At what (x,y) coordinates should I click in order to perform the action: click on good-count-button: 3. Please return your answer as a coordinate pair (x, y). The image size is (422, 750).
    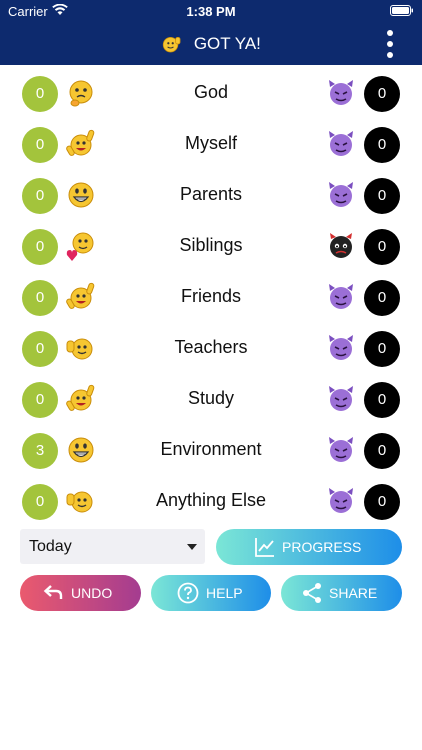
    Looking at the image, I should click on (40, 451).